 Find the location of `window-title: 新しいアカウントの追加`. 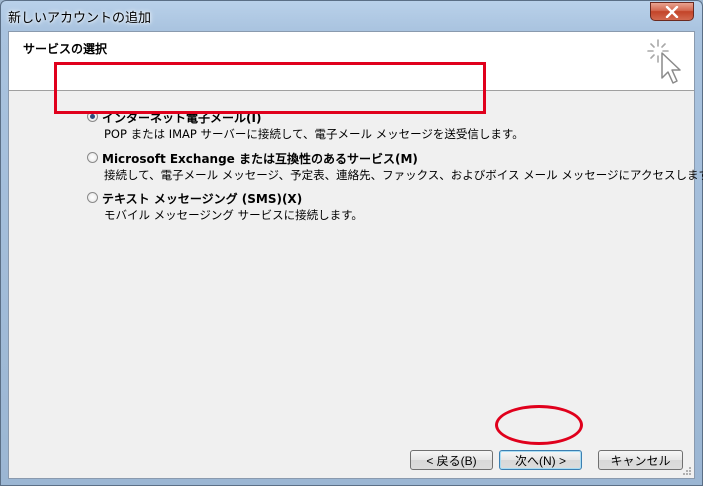

window-title: 新しいアカウントの追加 is located at coordinates (80, 18).